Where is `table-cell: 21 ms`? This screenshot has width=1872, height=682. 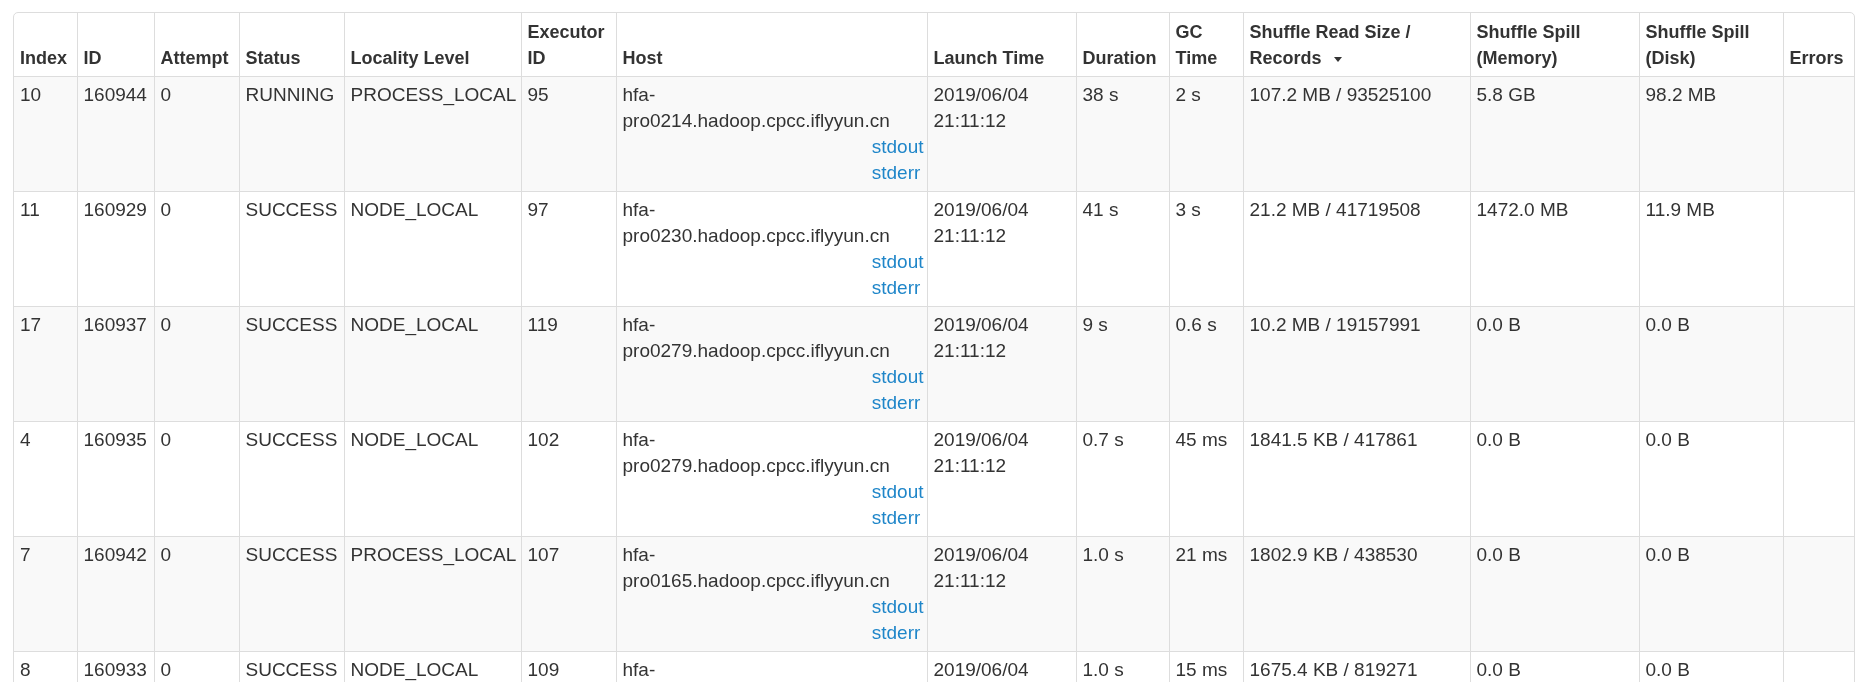
table-cell: 21 ms is located at coordinates (1201, 554).